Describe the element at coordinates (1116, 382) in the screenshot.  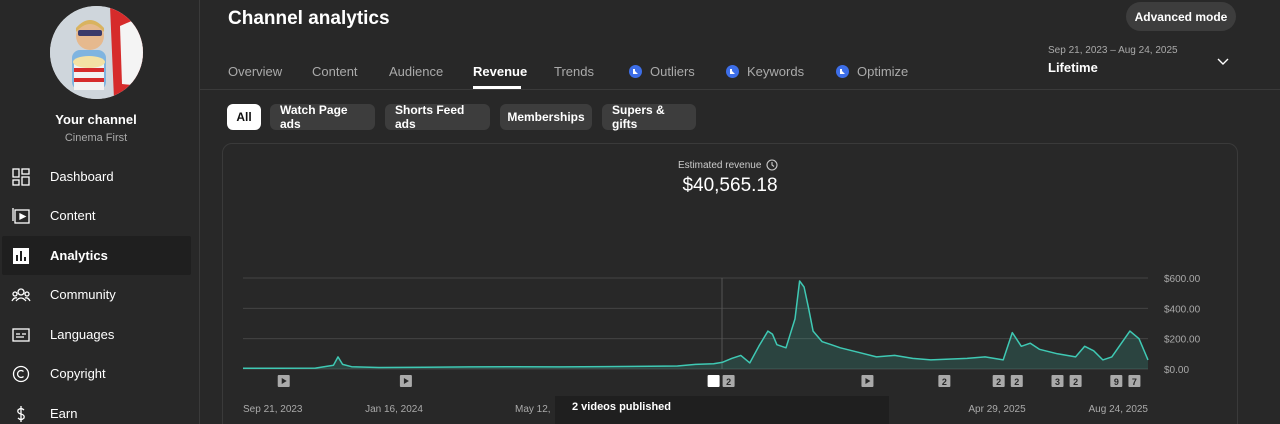
I see `marker-count: 9` at that location.